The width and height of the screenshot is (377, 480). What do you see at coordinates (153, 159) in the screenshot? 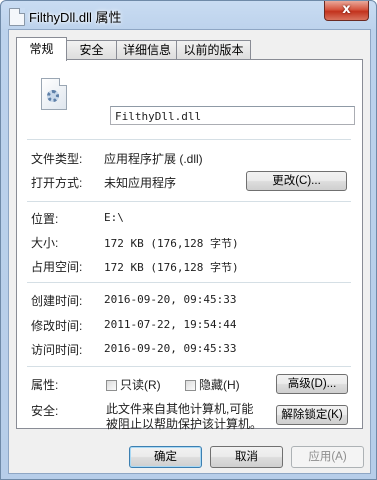
I see `file-type-value: 应用程序扩展 (.dll)` at bounding box center [153, 159].